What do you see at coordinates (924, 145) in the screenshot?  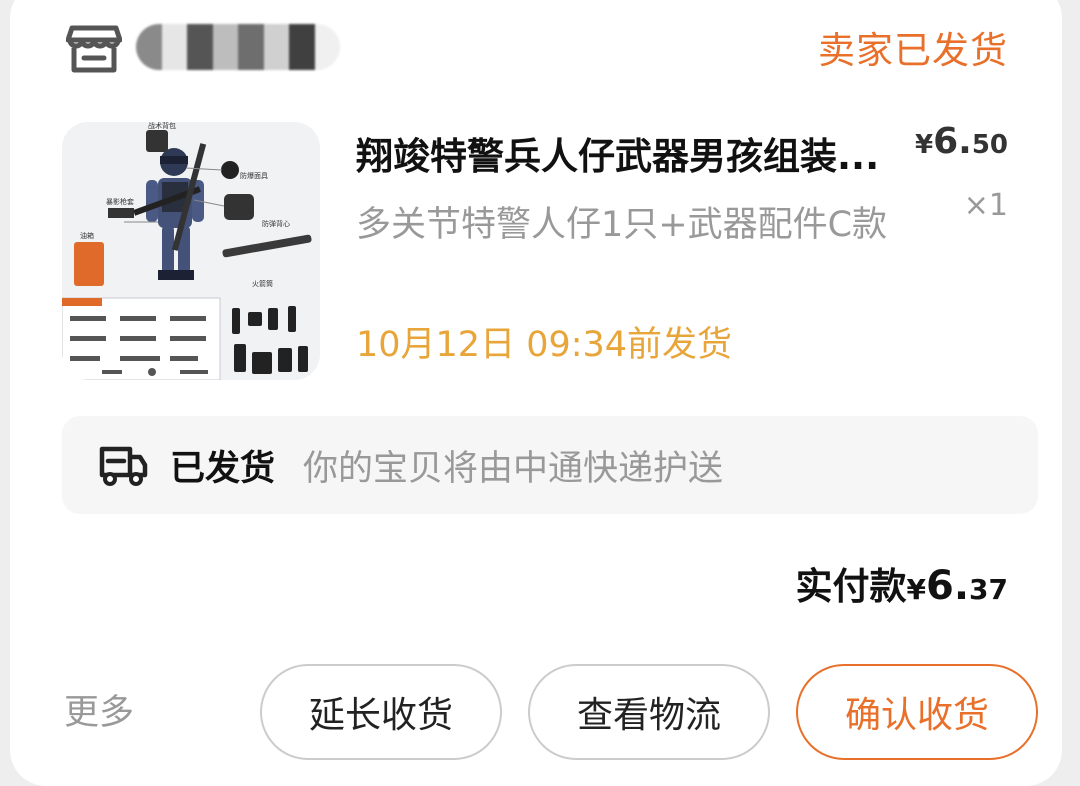 I see `price-symbol: ¥` at bounding box center [924, 145].